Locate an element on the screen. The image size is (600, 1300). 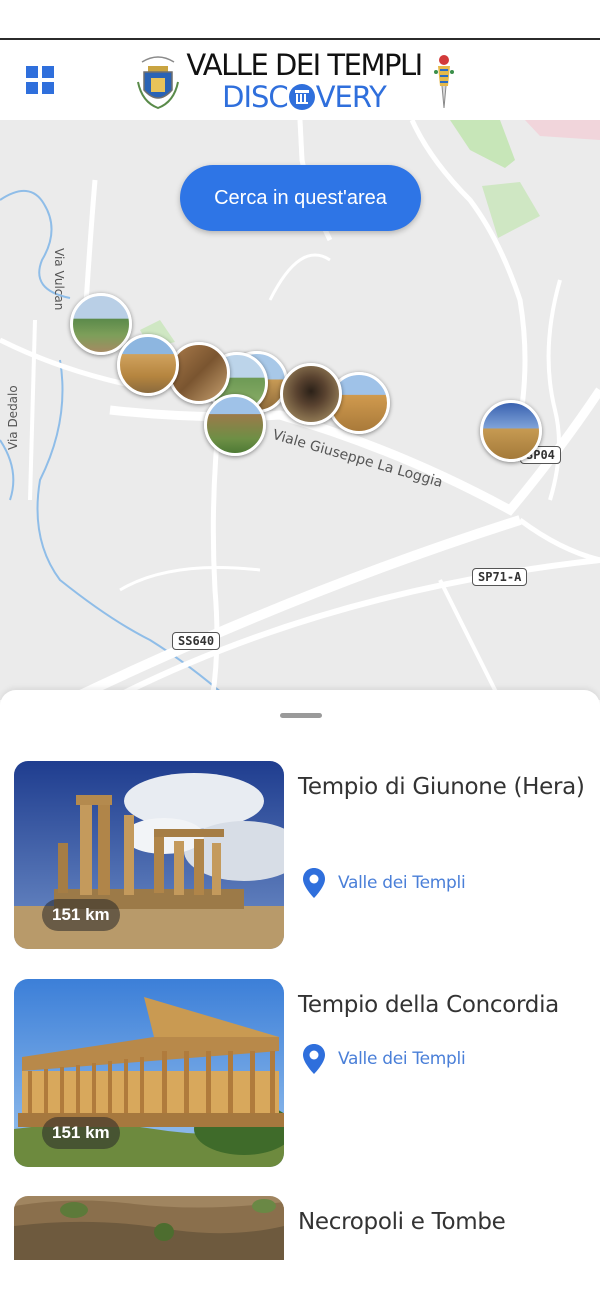
temple-coin-icon is located at coordinates (301, 97).